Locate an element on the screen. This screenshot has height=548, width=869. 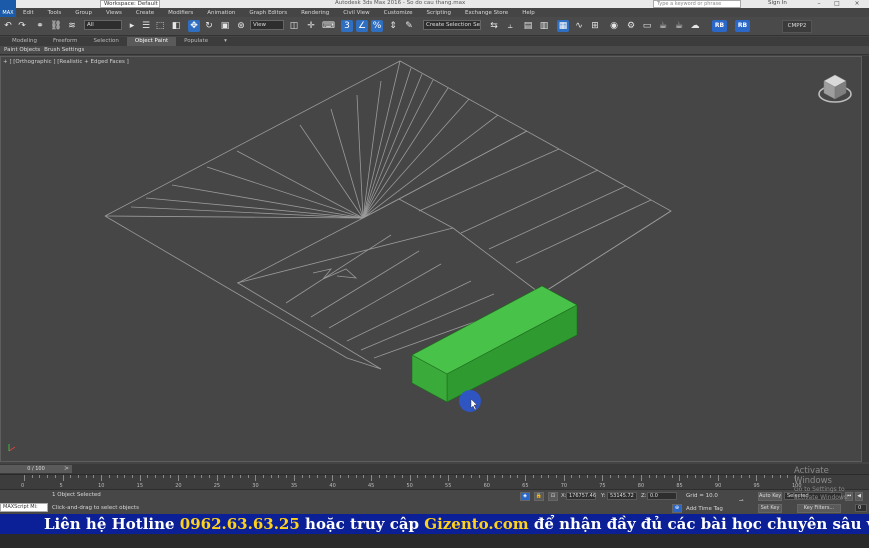
unlink-icon: ⛓ is located at coordinates (56, 26).